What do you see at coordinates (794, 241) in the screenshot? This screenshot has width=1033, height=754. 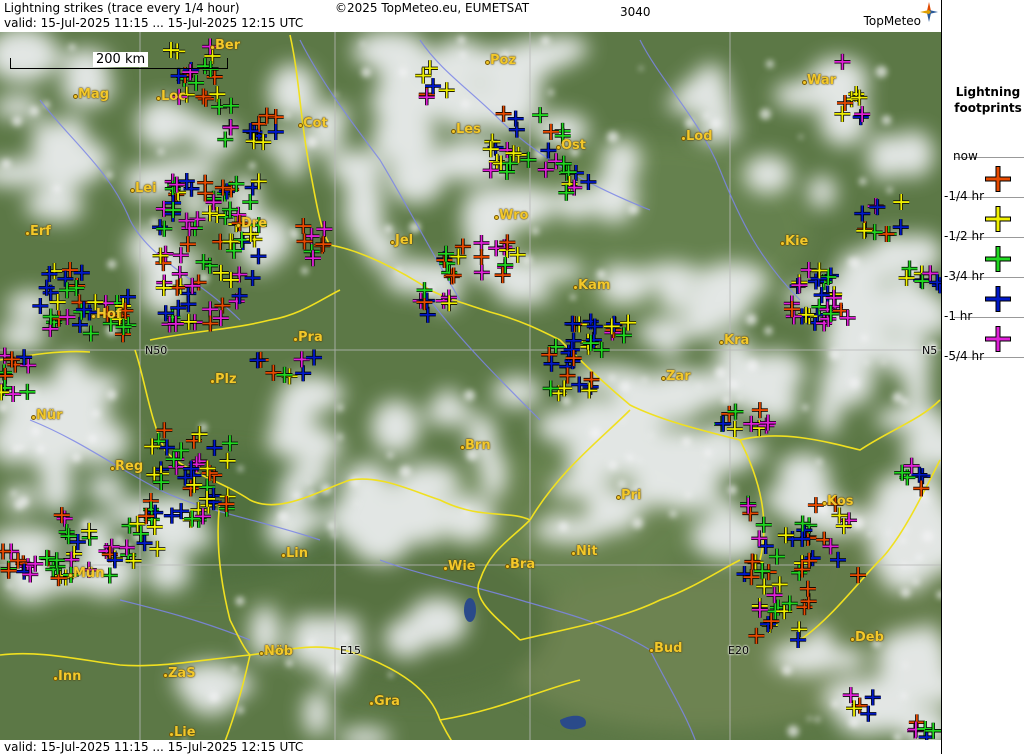 I see `city-label-kie: Kie` at bounding box center [794, 241].